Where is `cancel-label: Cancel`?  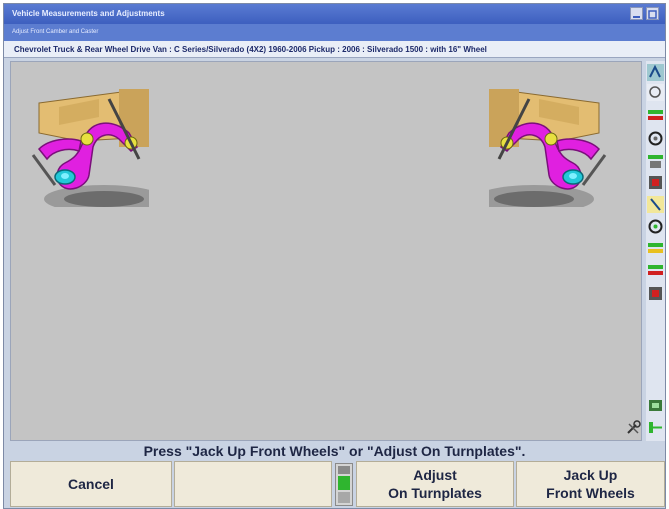 cancel-label: Cancel is located at coordinates (91, 484).